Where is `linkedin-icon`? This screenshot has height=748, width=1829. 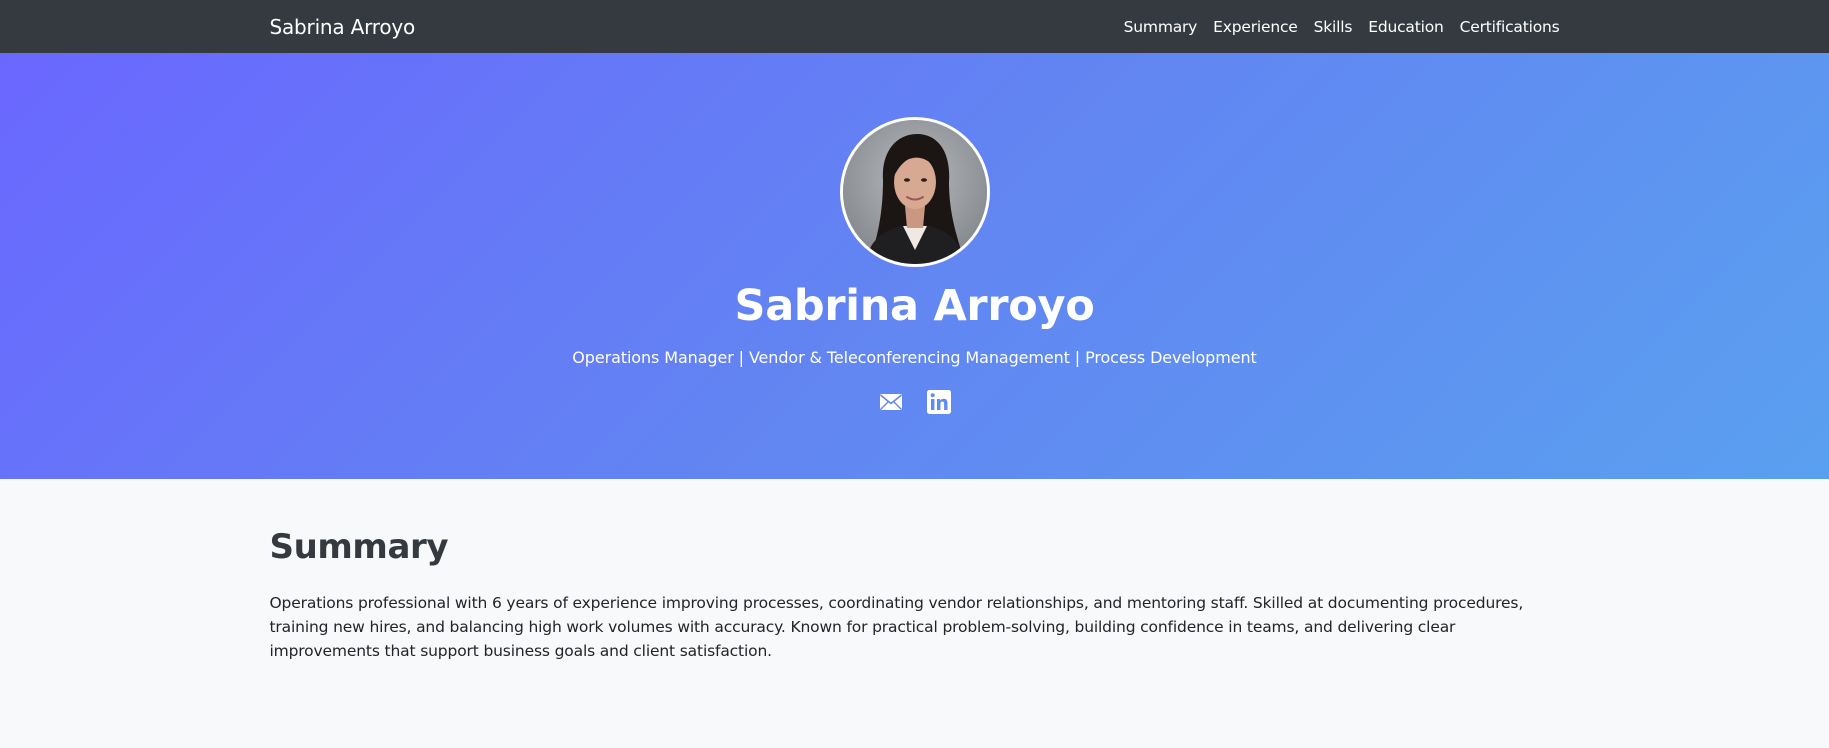 linkedin-icon is located at coordinates (938, 402).